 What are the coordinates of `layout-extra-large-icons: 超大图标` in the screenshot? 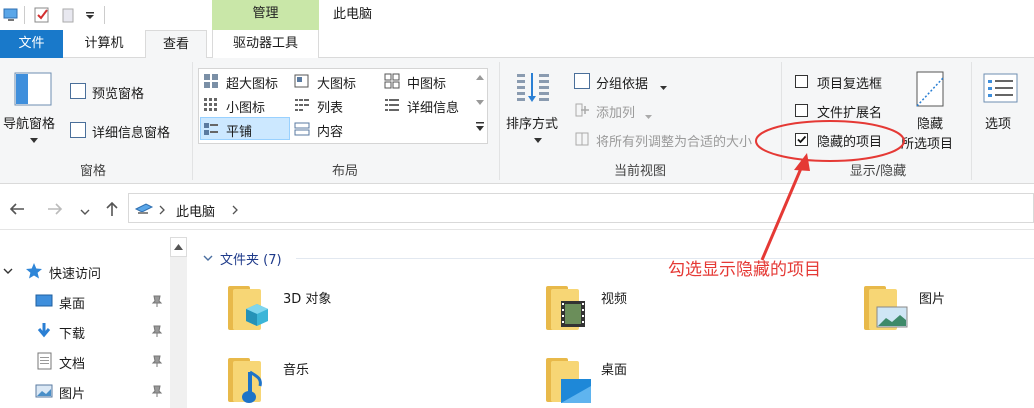 It's located at (252, 82).